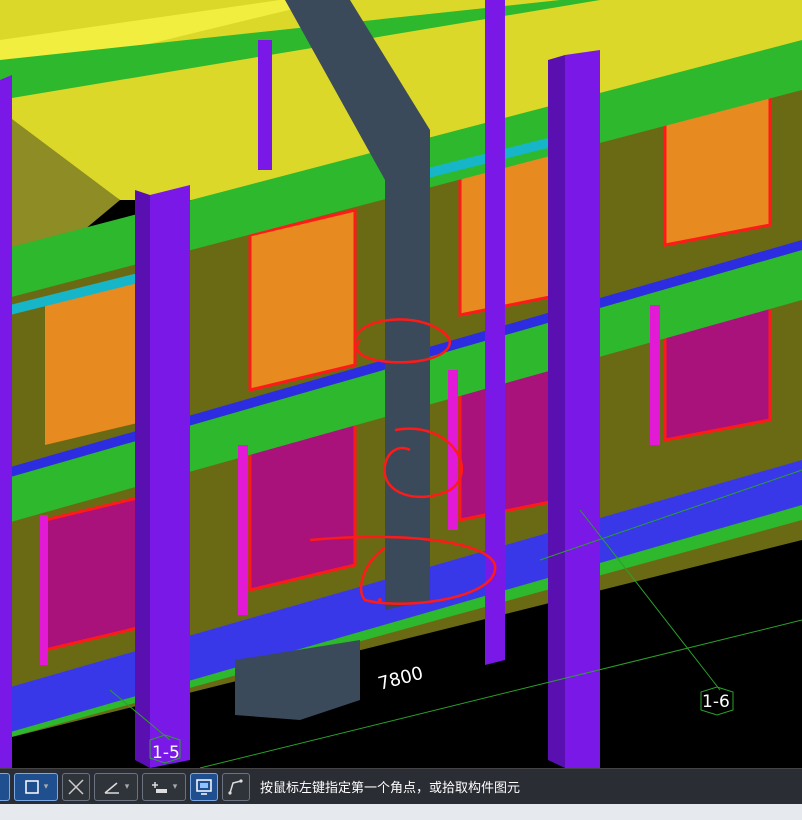 This screenshot has height=820, width=802. I want to click on polyline-icon, so click(235, 786).